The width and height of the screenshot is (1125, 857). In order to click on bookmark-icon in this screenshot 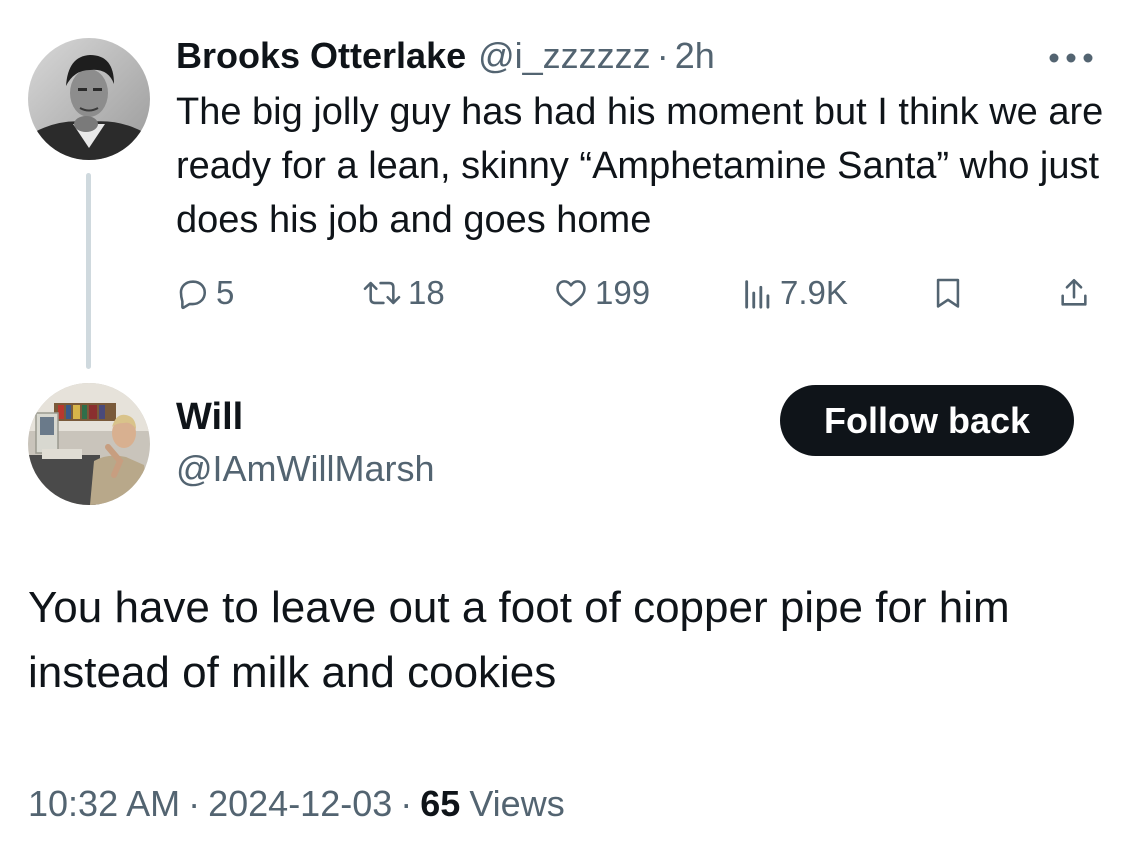, I will do `click(948, 293)`.